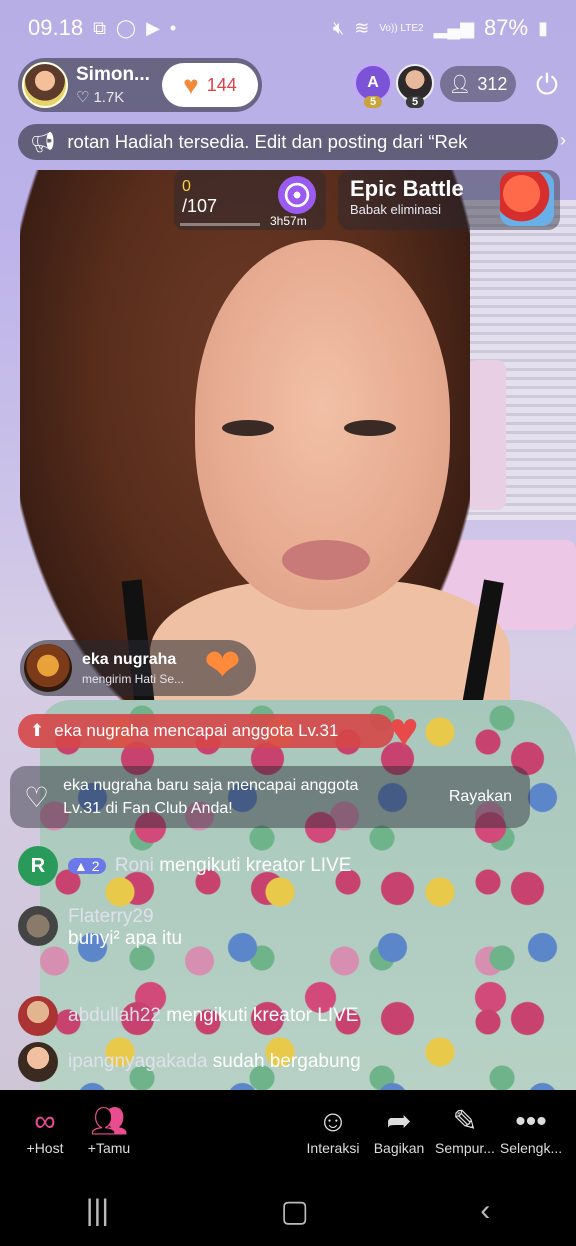 This screenshot has width=576, height=1246. Describe the element at coordinates (134, 865) in the screenshot. I see `chat-user: Roni` at that location.